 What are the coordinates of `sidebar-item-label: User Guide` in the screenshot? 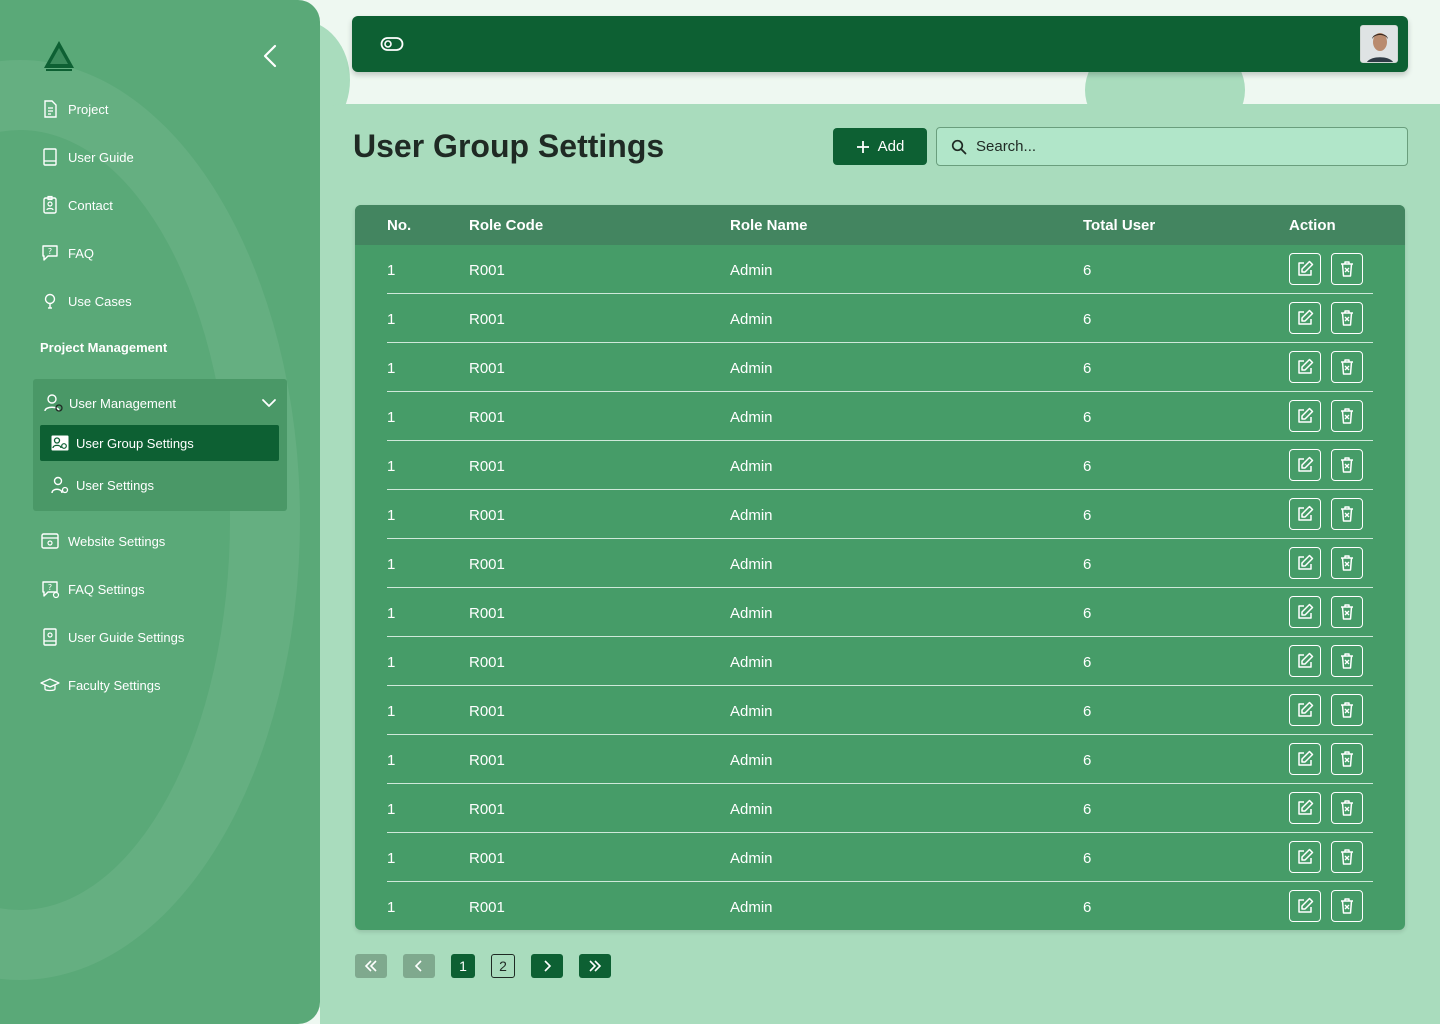 It's located at (101, 157).